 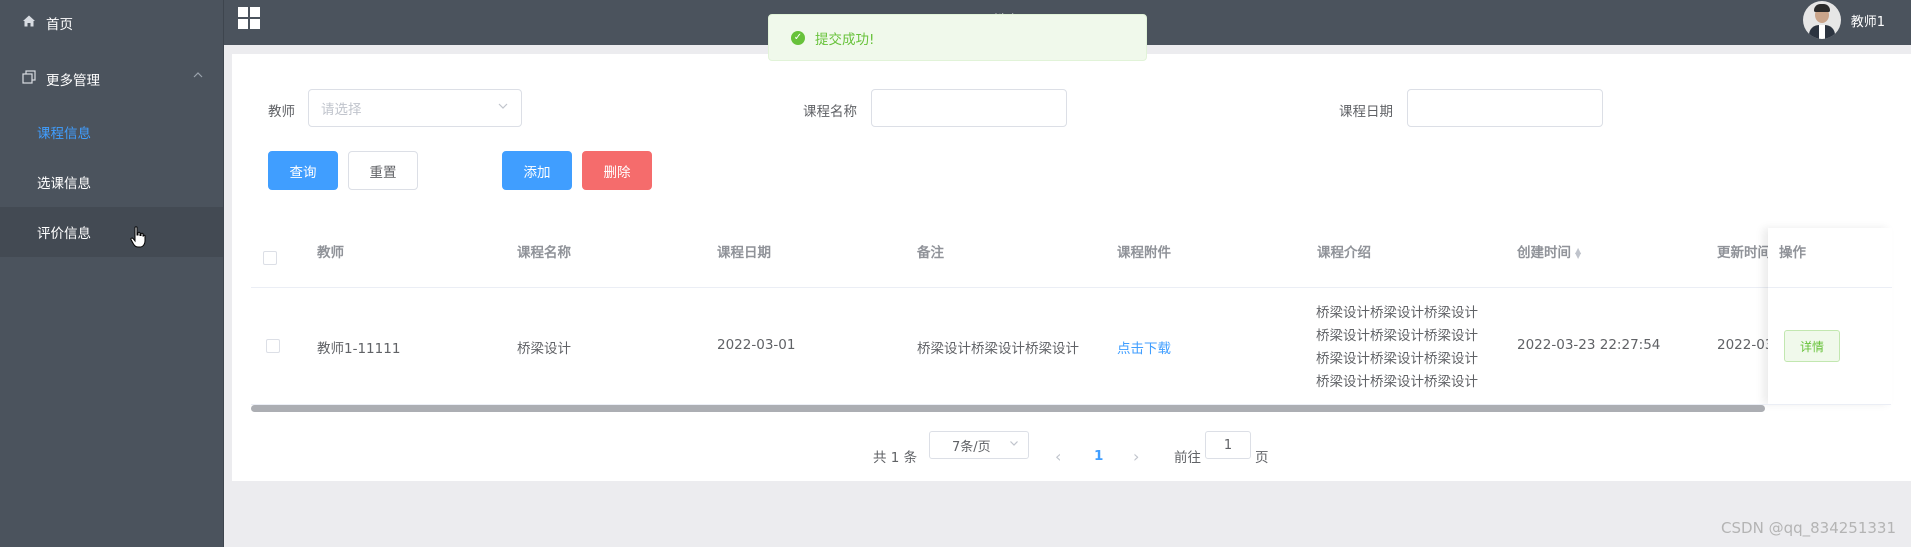 What do you see at coordinates (1058, 456) in the screenshot?
I see `prev-page-button: ‹` at bounding box center [1058, 456].